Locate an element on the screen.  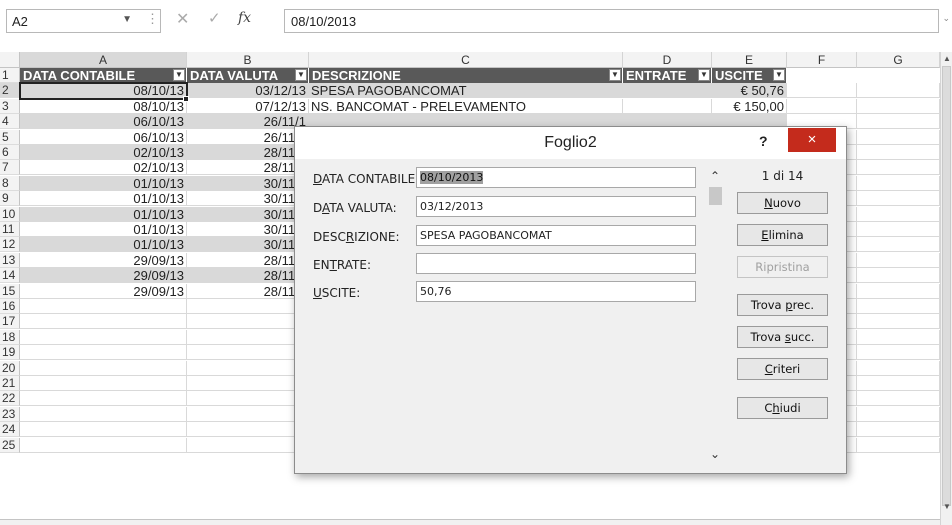
row-header: 18 is located at coordinates (10, 337).